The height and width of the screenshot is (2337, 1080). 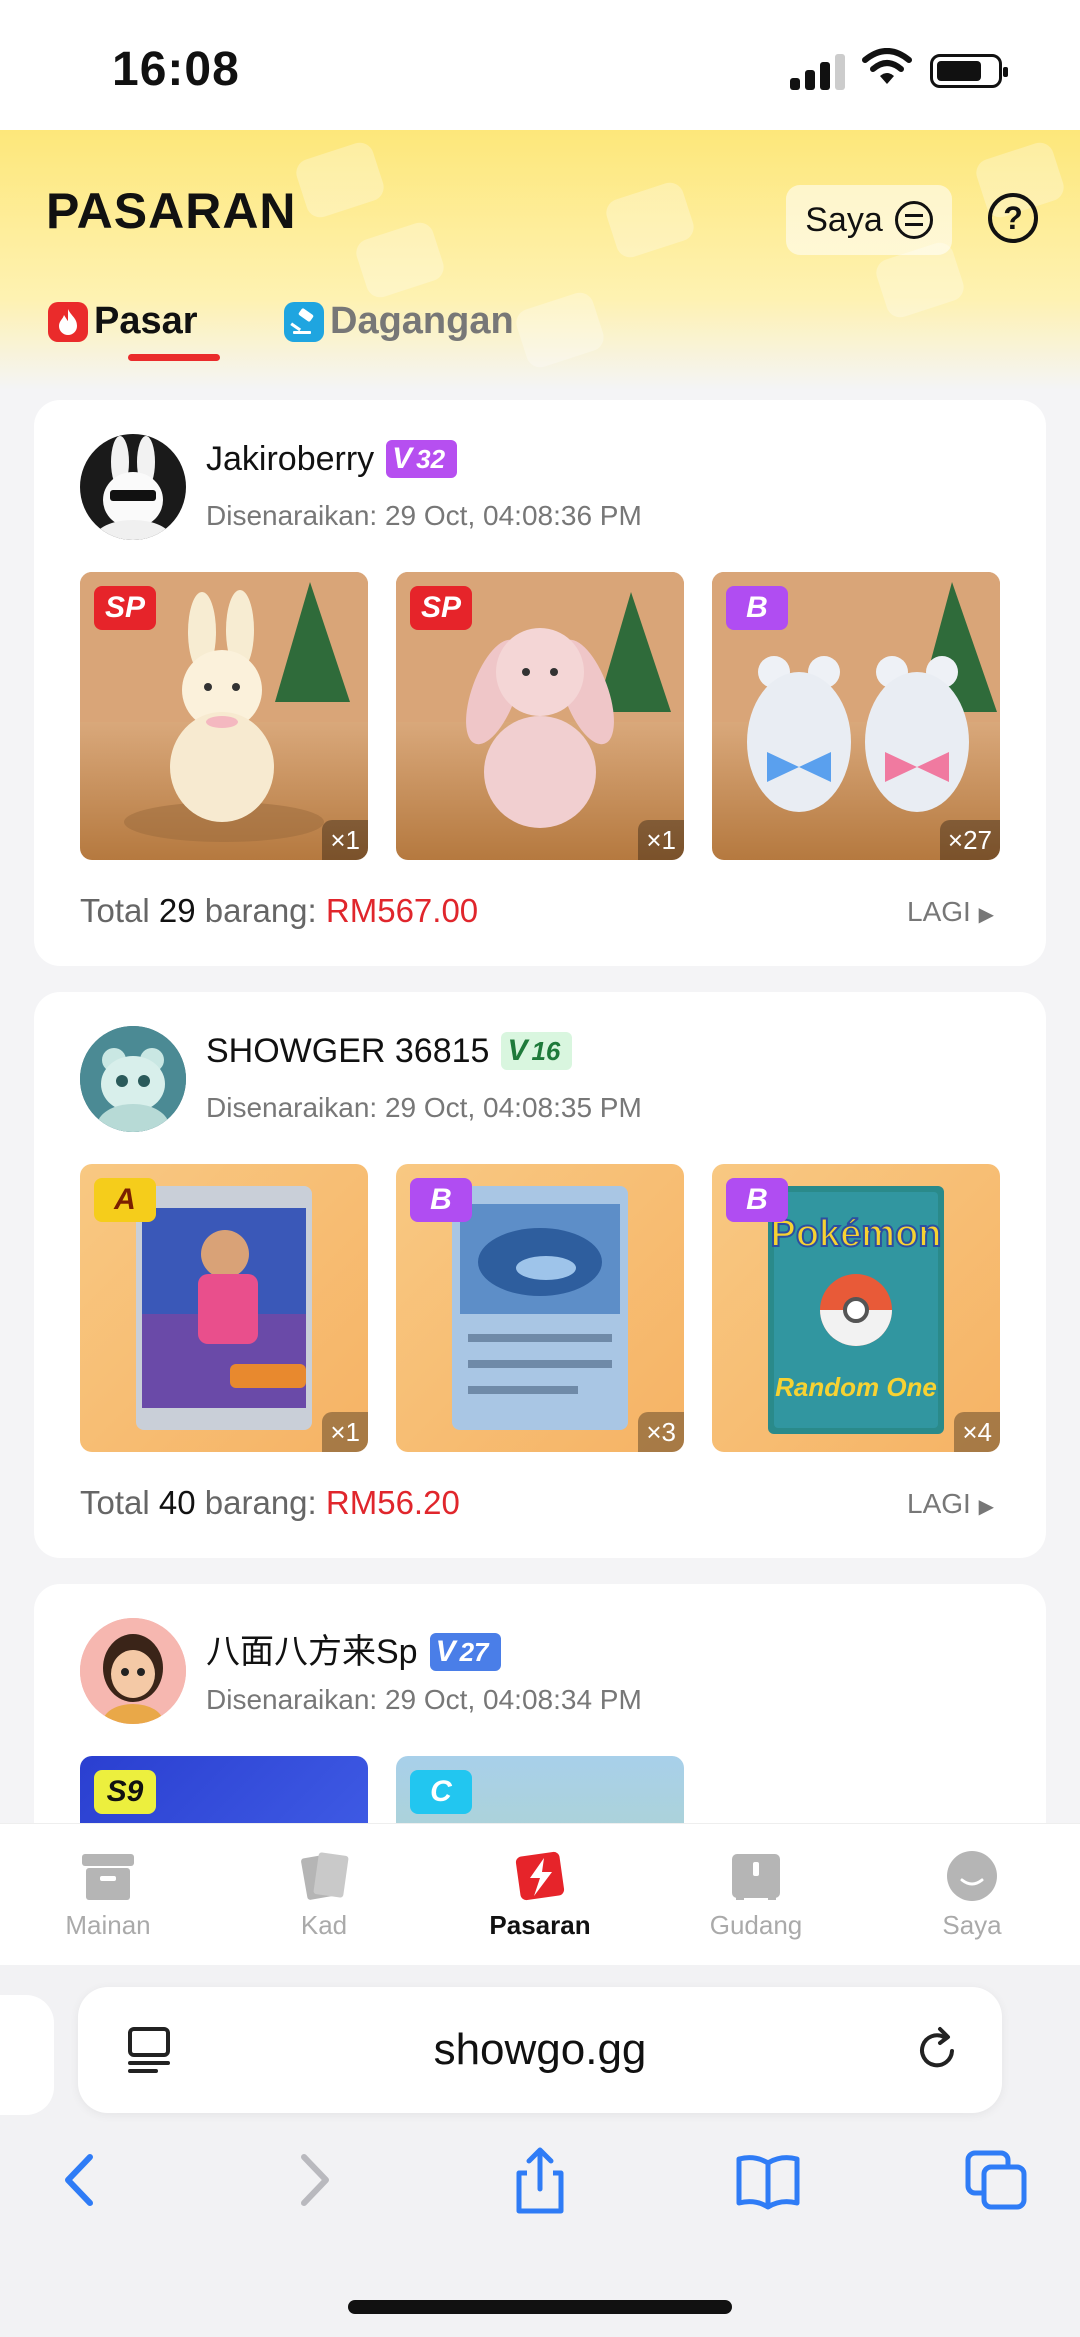 I want to click on toy-box-icon, so click(x=108, y=1877).